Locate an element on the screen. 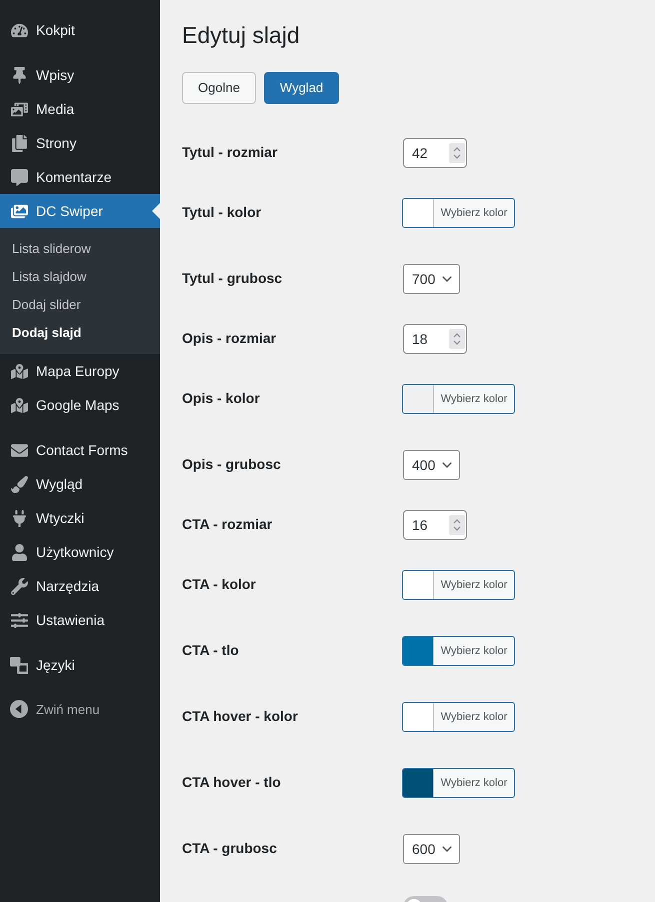 The height and width of the screenshot is (902, 655). menu-item: DC Swiper is located at coordinates (80, 211).